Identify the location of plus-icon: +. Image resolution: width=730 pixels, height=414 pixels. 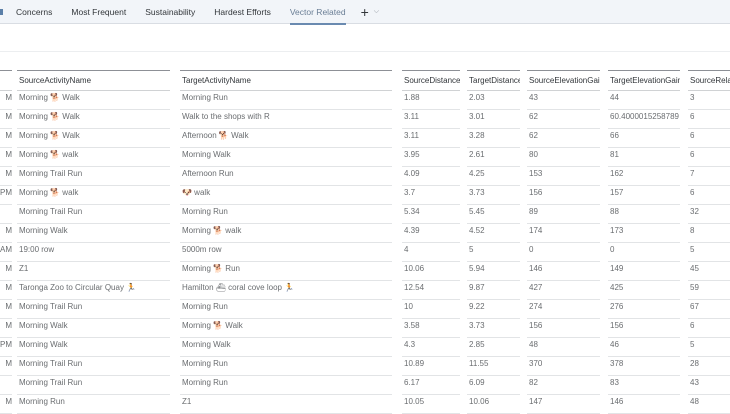
(365, 12).